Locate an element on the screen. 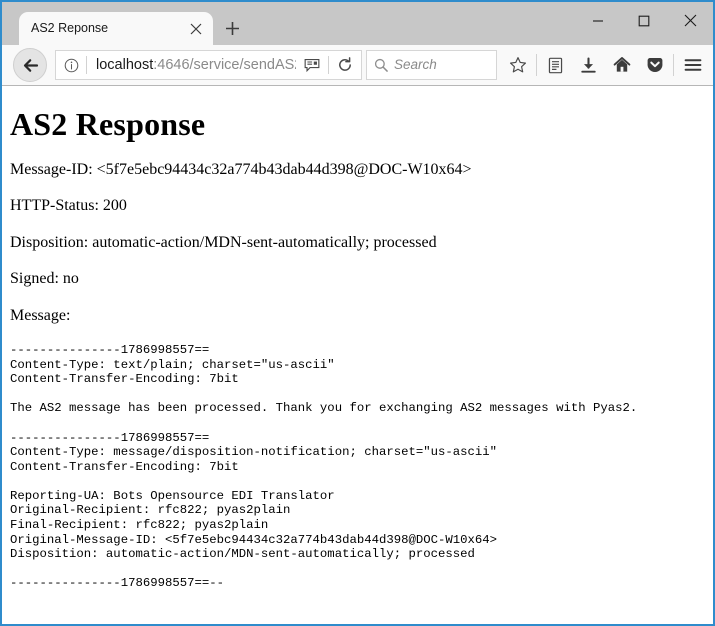 This screenshot has width=715, height=626. close-window-button is located at coordinates (690, 21).